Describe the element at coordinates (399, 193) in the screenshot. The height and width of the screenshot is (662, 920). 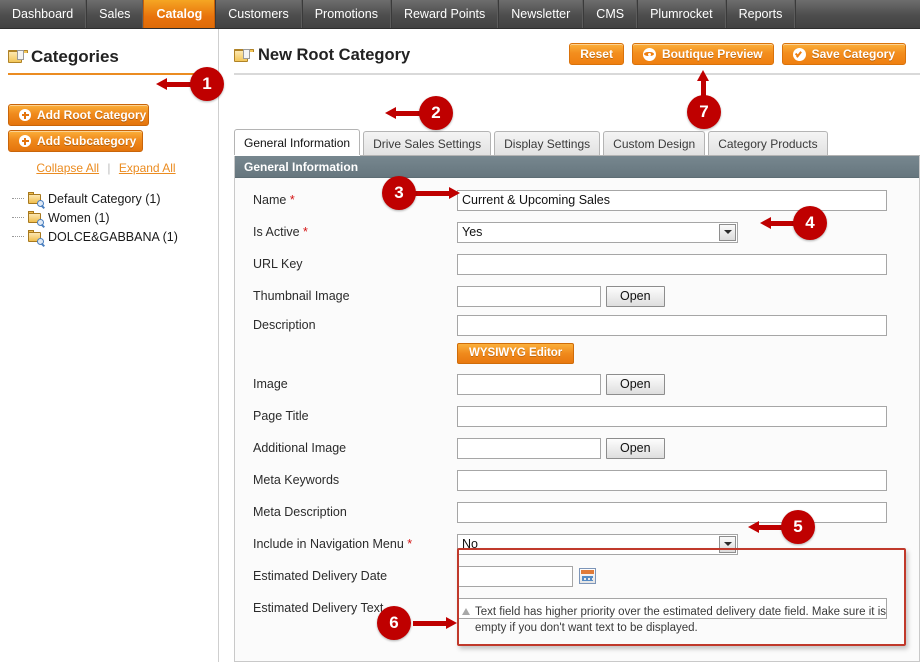
I see `annotation-badge-3: 3` at that location.